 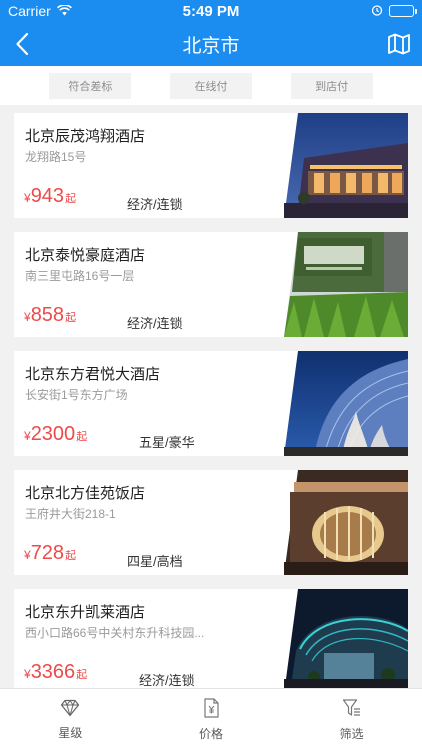 What do you see at coordinates (29, 11) in the screenshot?
I see `carrier-label: Carrier` at bounding box center [29, 11].